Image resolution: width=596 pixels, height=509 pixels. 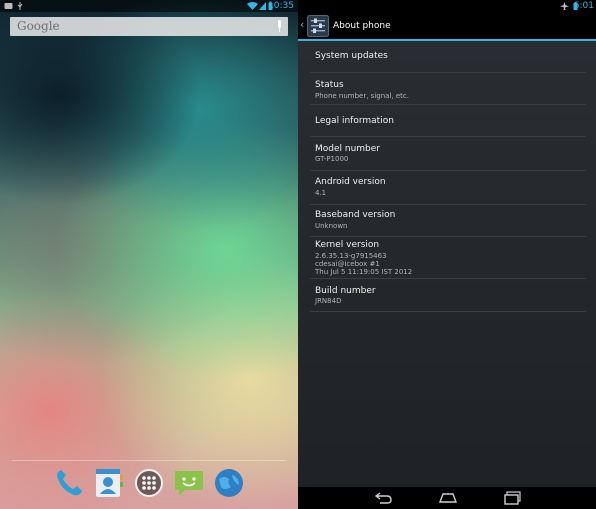 What do you see at coordinates (350, 182) in the screenshot?
I see `item-title: Android version` at bounding box center [350, 182].